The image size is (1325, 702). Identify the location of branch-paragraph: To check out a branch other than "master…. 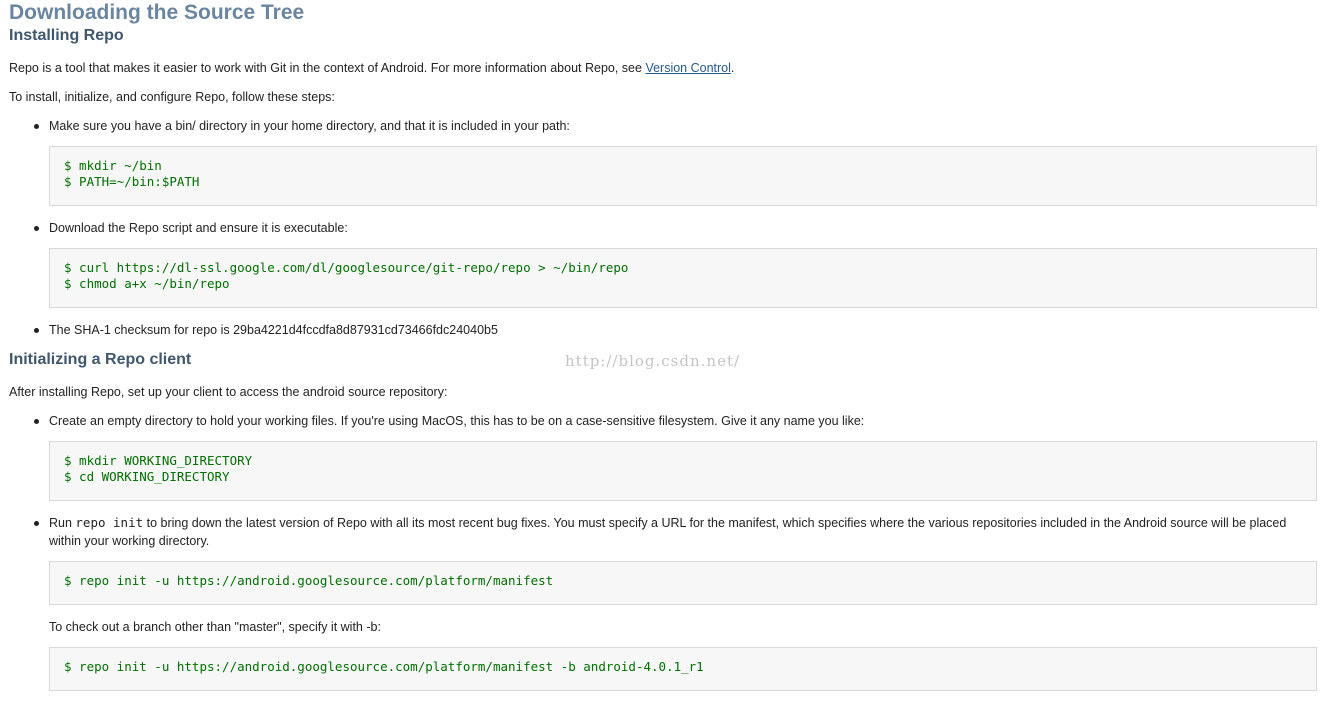
(215, 627).